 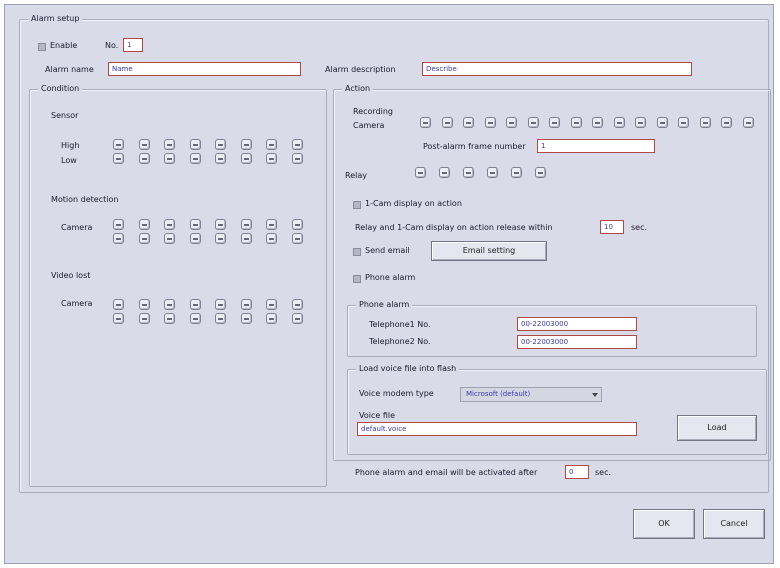 What do you see at coordinates (489, 251) in the screenshot?
I see `email-setting-button: Email setting` at bounding box center [489, 251].